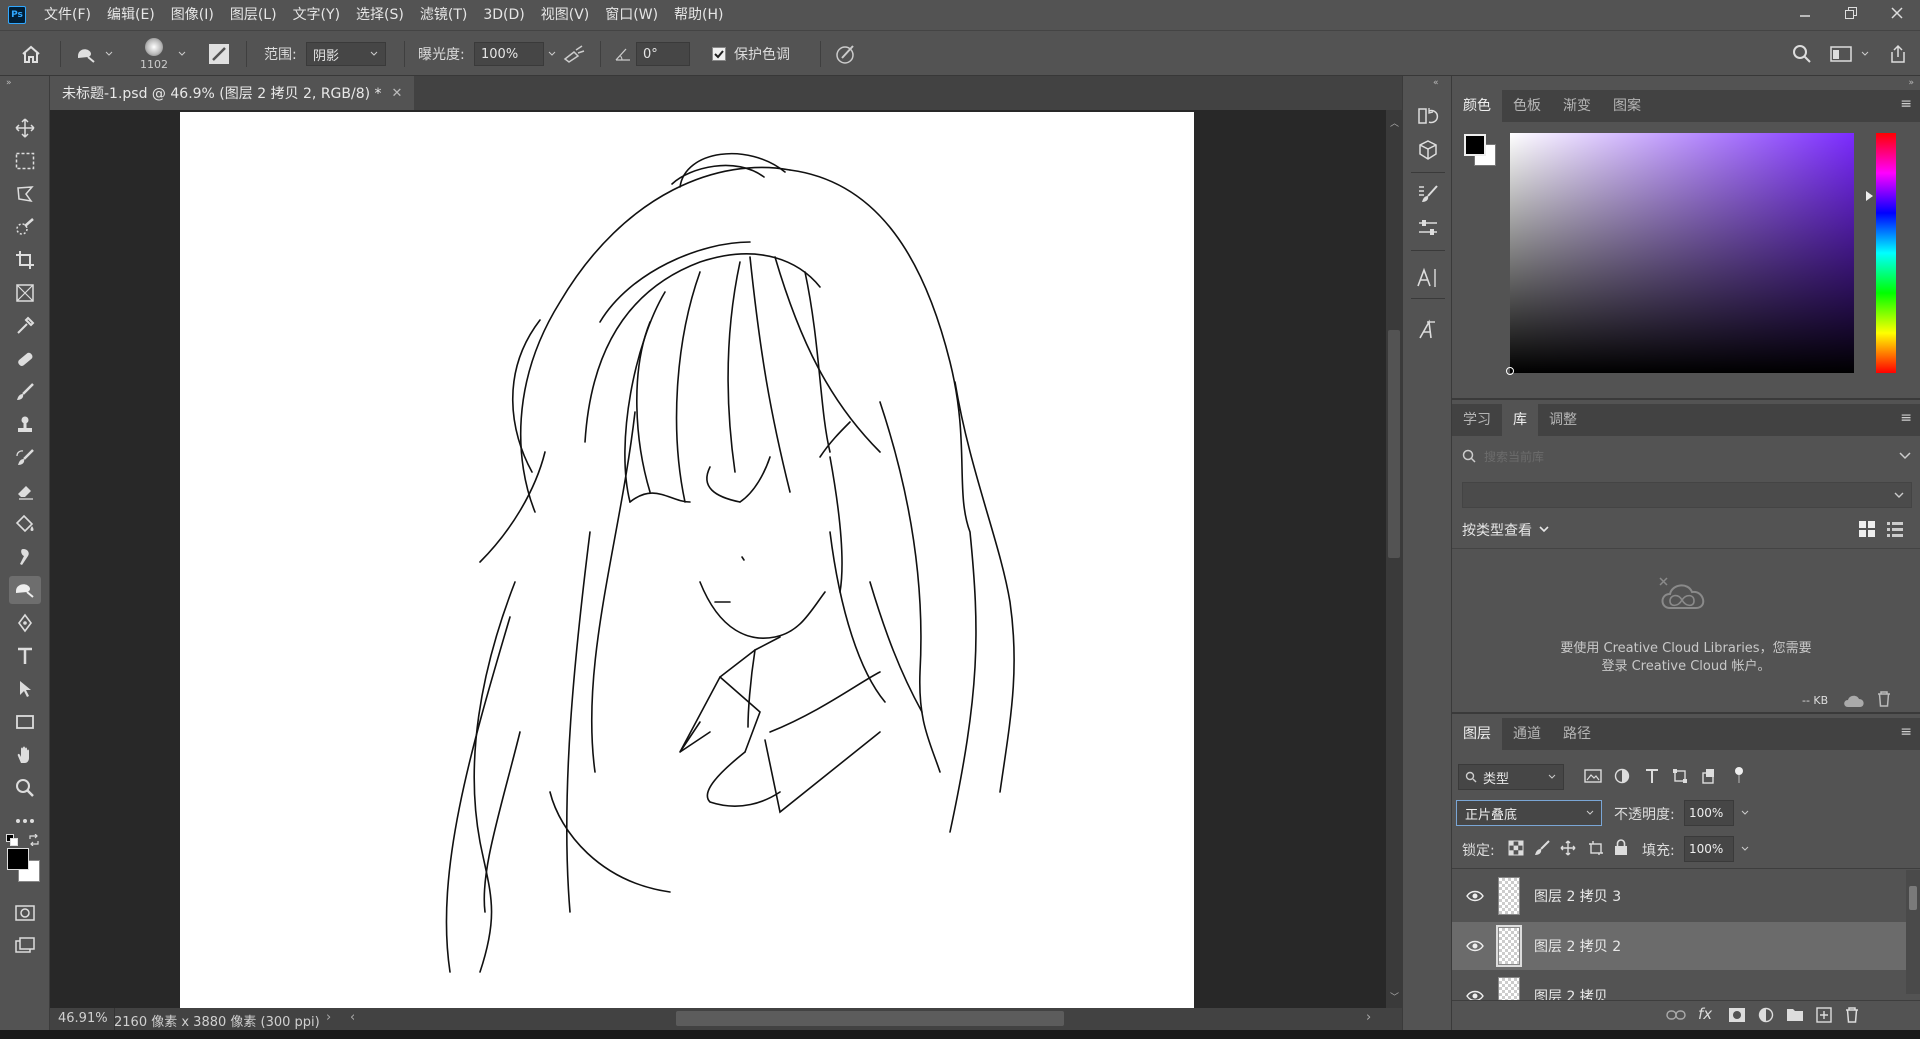 The height and width of the screenshot is (1039, 1920). What do you see at coordinates (25, 557) in the screenshot?
I see `blur-tool` at bounding box center [25, 557].